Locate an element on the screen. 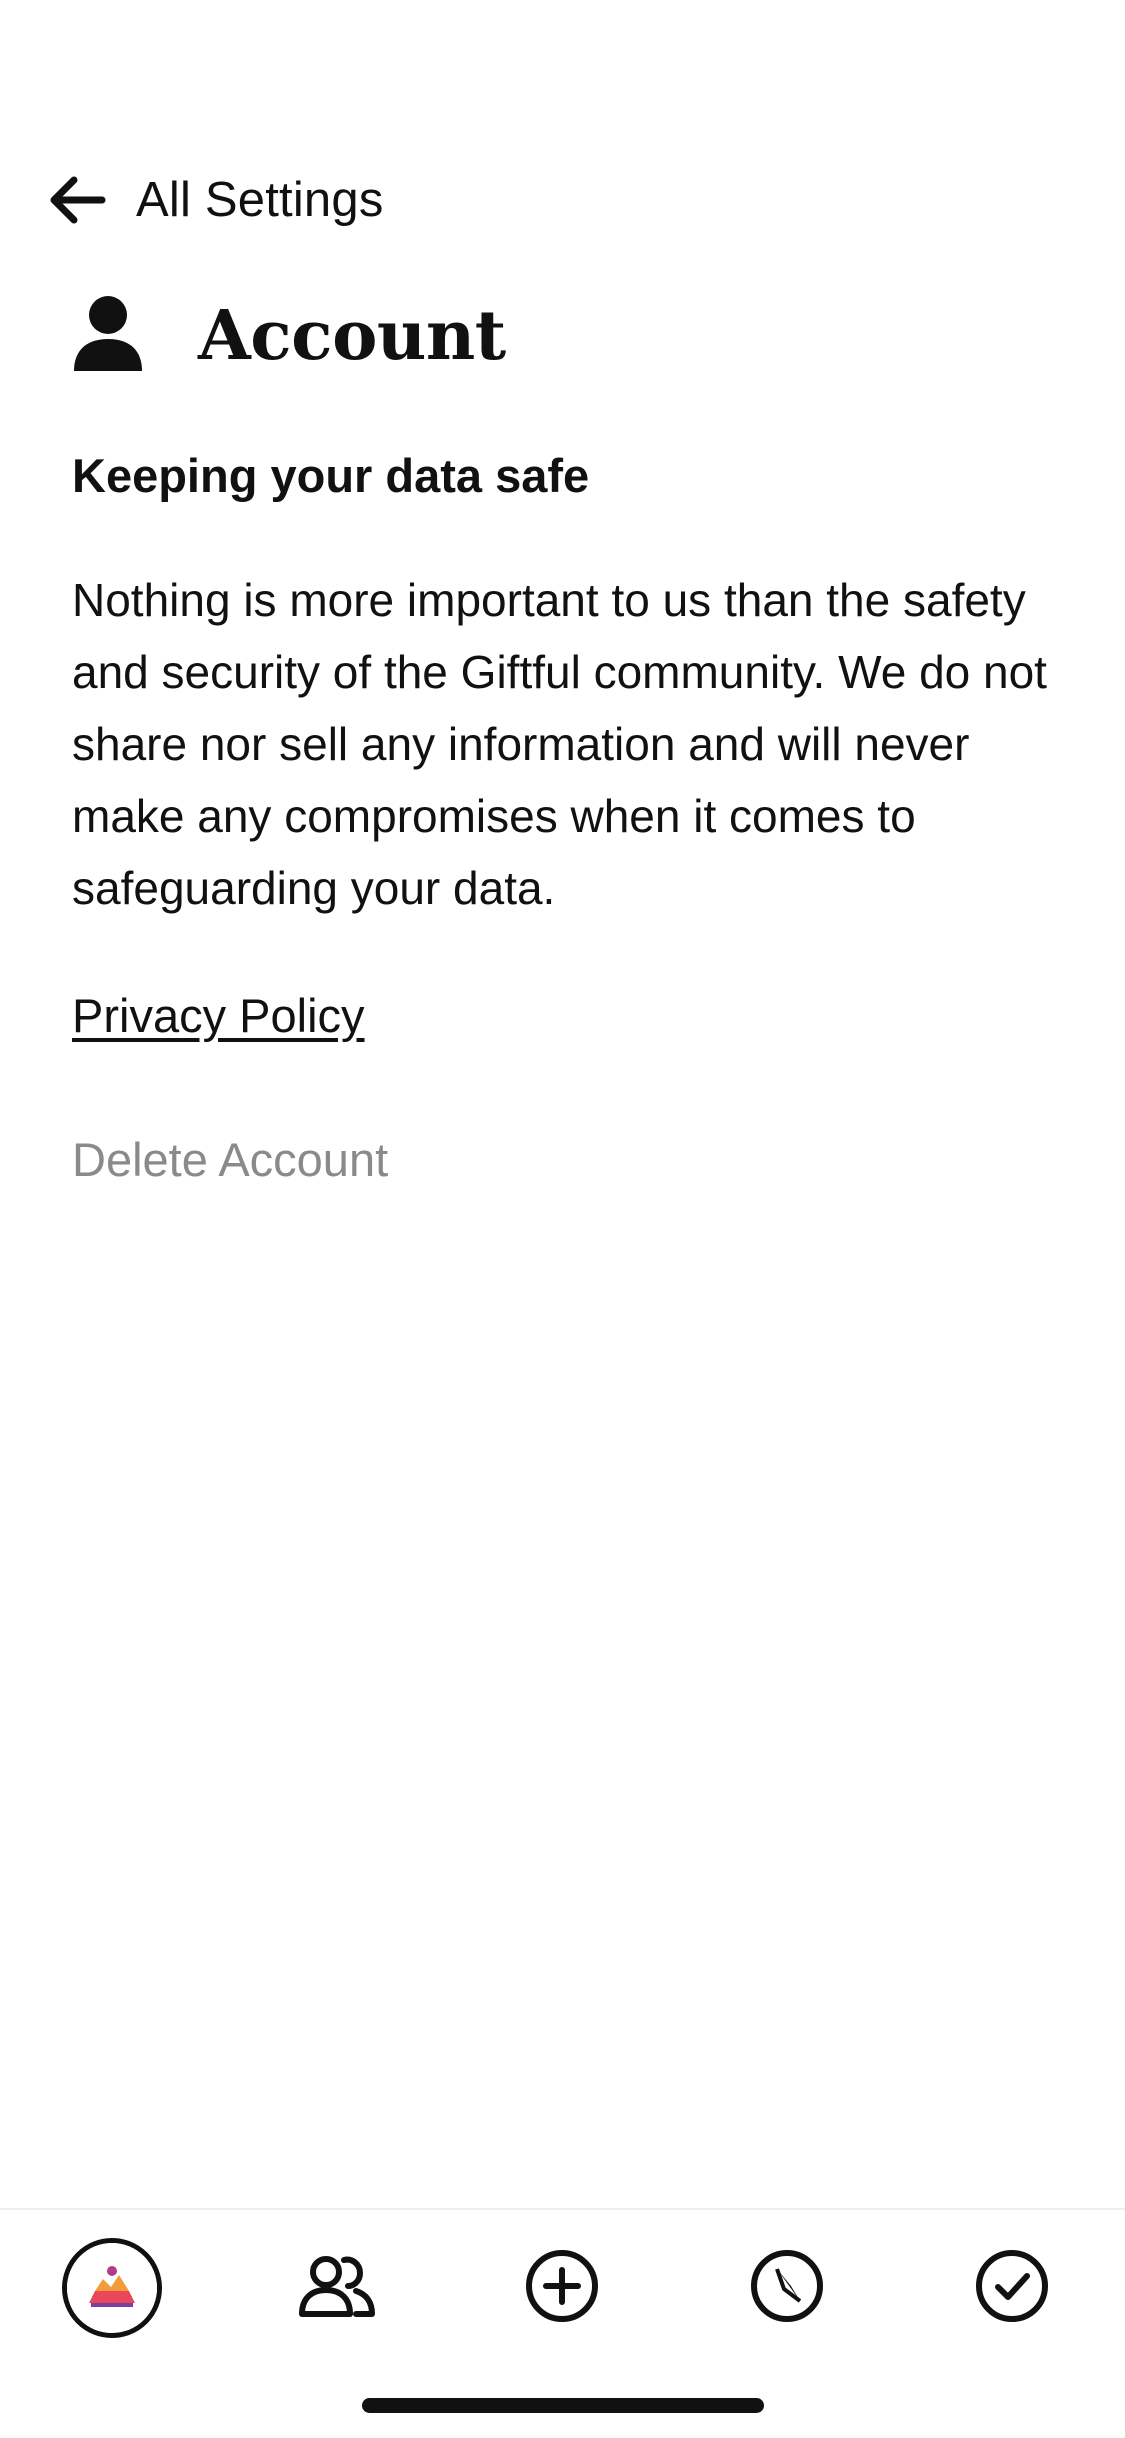 The height and width of the screenshot is (2438, 1125). tab-profile is located at coordinates (112, 2288).